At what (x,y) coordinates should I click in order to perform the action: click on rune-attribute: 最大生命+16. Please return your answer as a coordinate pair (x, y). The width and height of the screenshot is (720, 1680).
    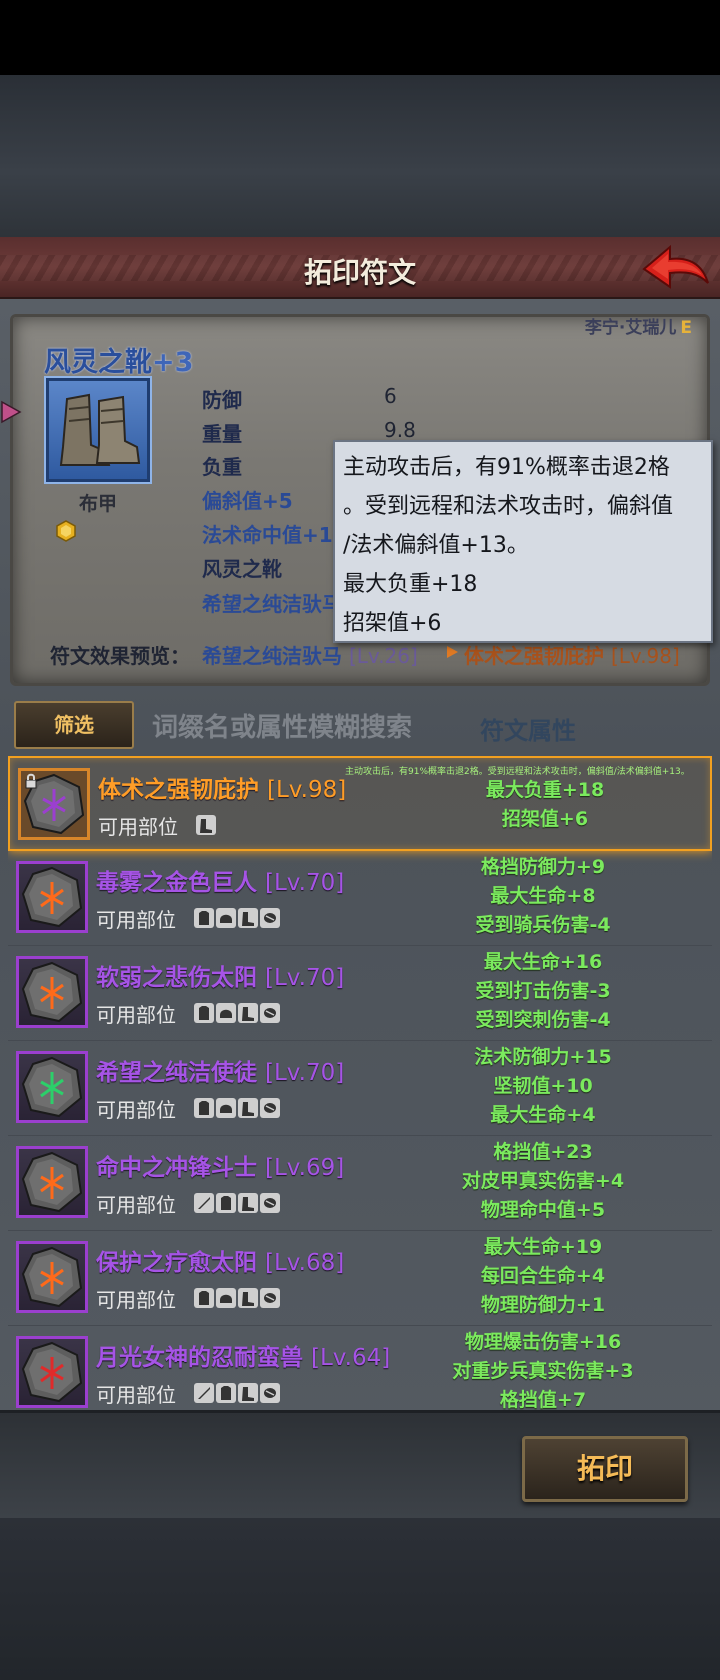
    Looking at the image, I should click on (543, 962).